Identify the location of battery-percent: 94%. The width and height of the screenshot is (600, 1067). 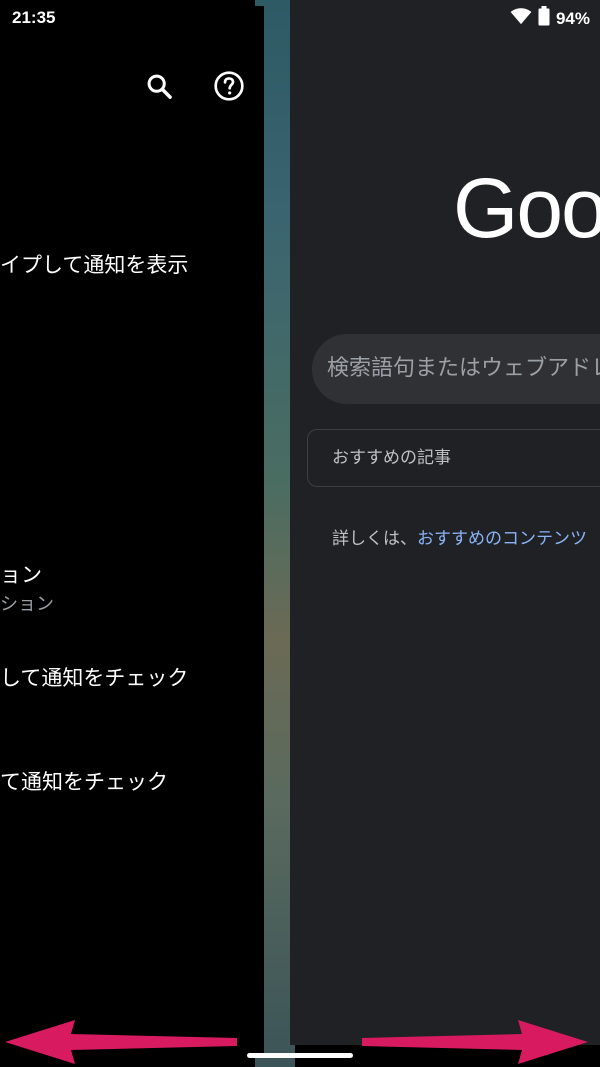
(572, 18).